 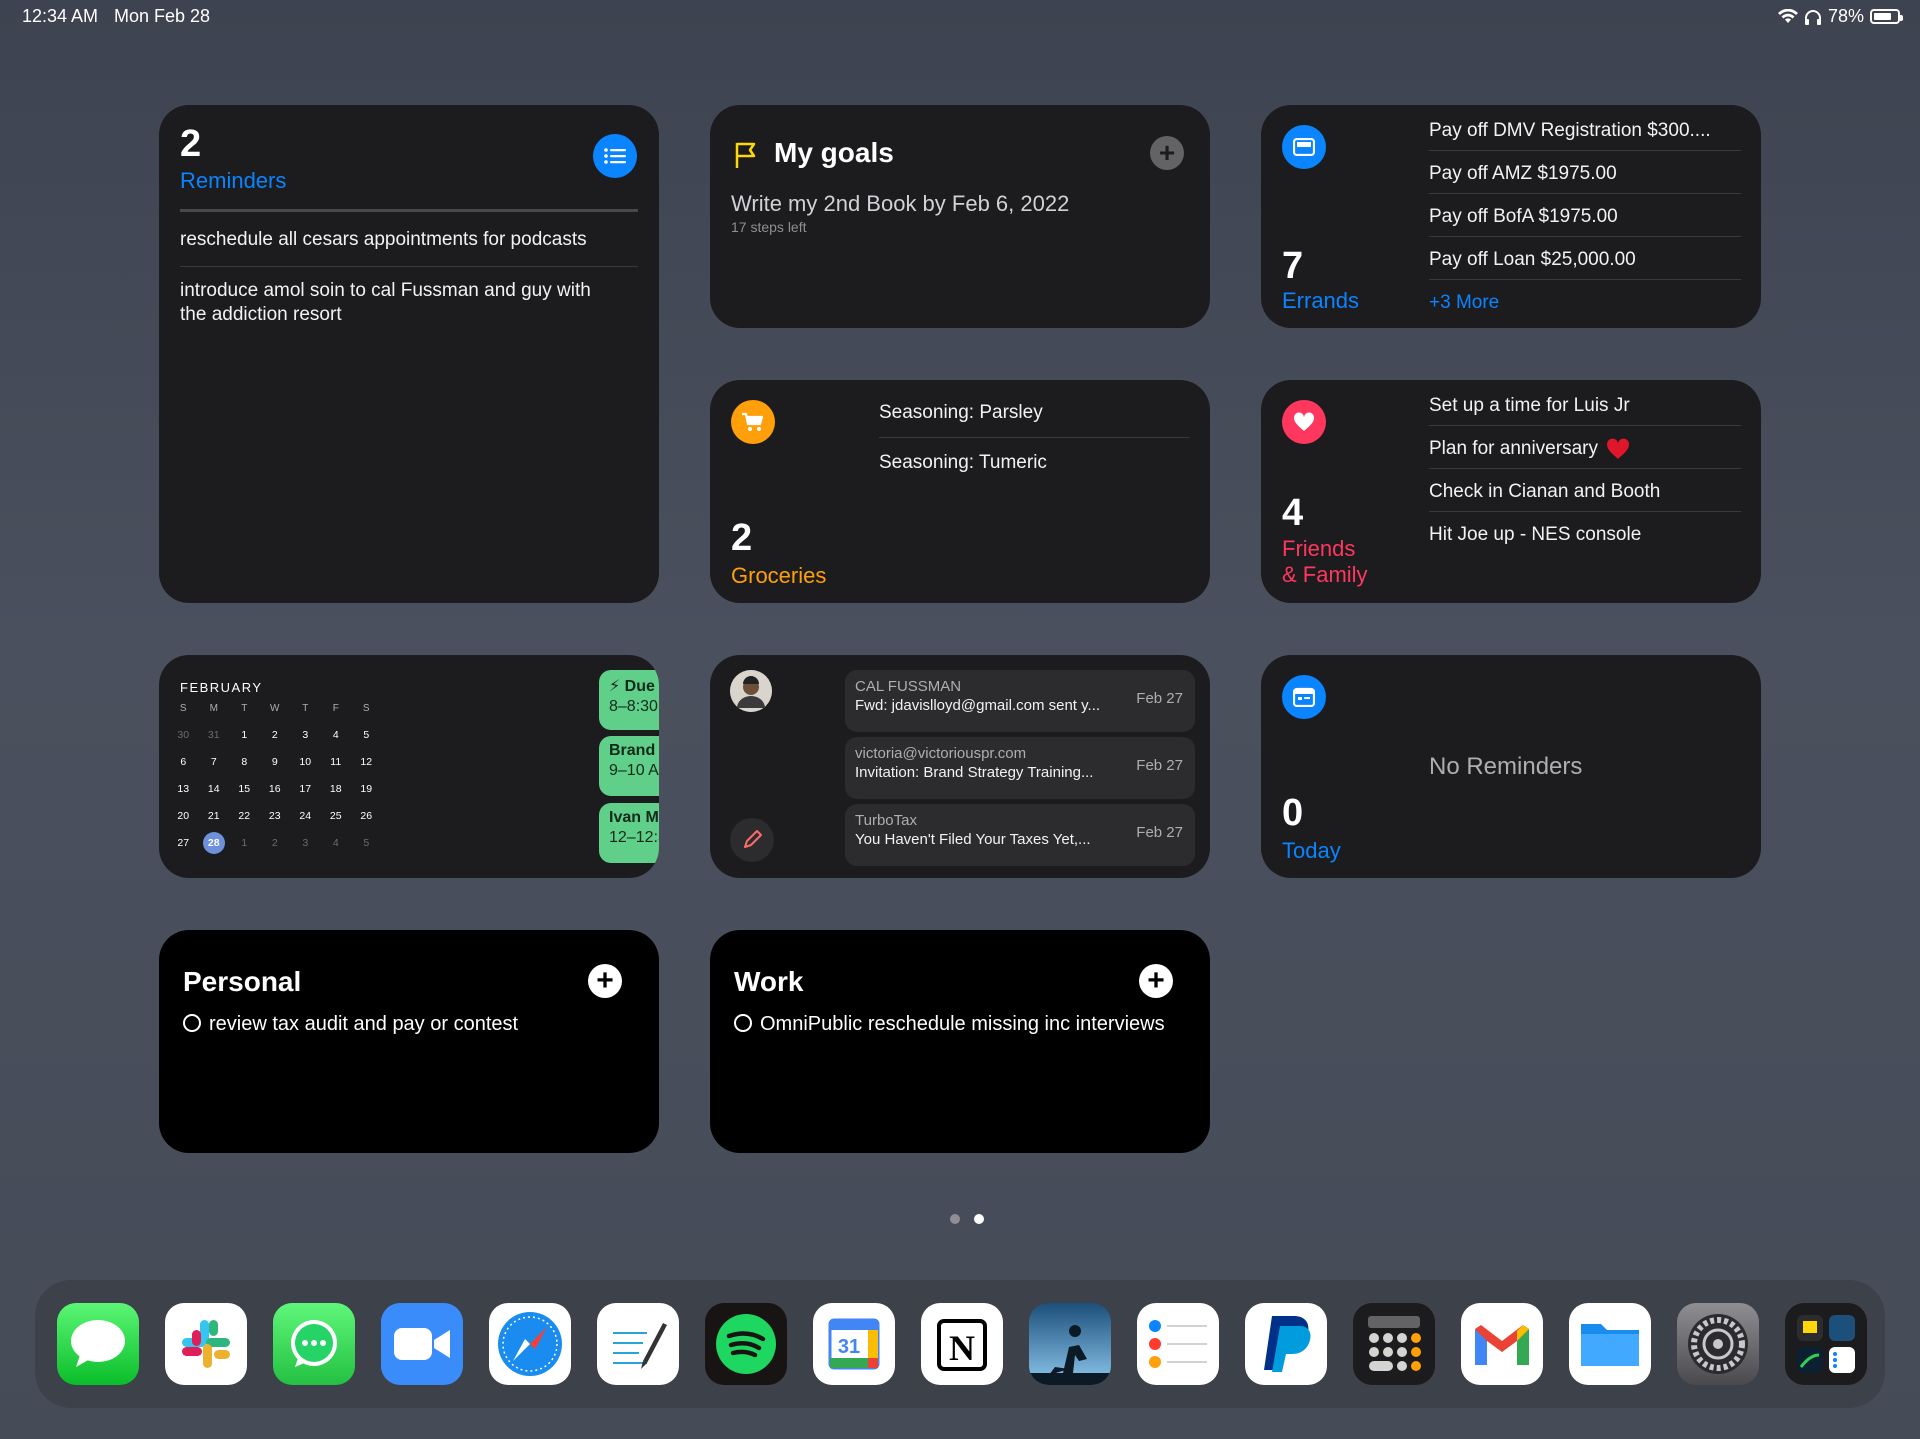 What do you see at coordinates (305, 816) in the screenshot?
I see `calendar-day: 24` at bounding box center [305, 816].